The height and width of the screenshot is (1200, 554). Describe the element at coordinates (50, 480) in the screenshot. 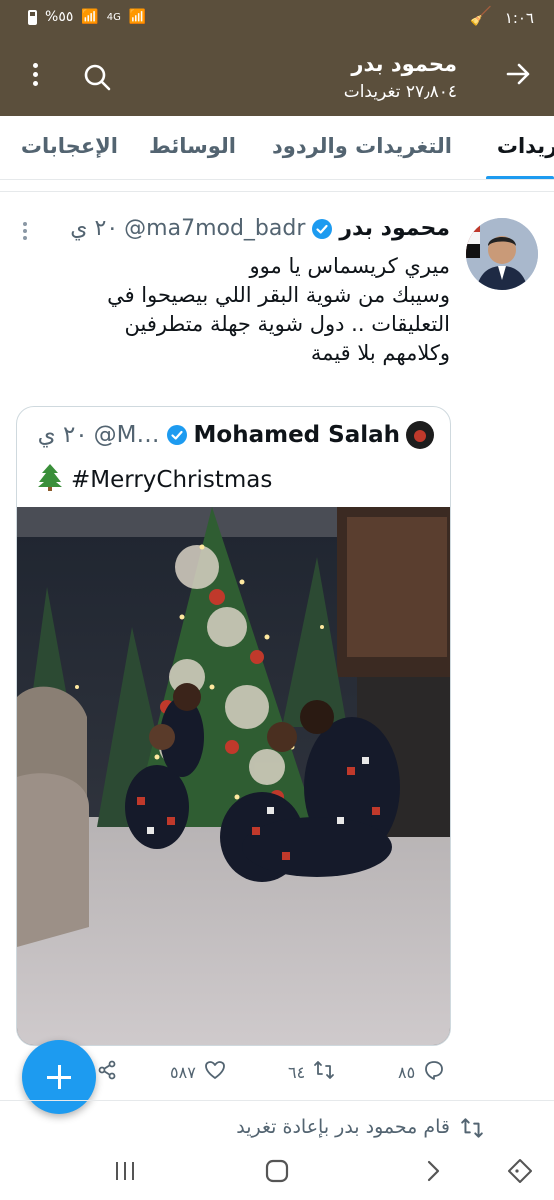

I see `christmas-tree-icon` at that location.